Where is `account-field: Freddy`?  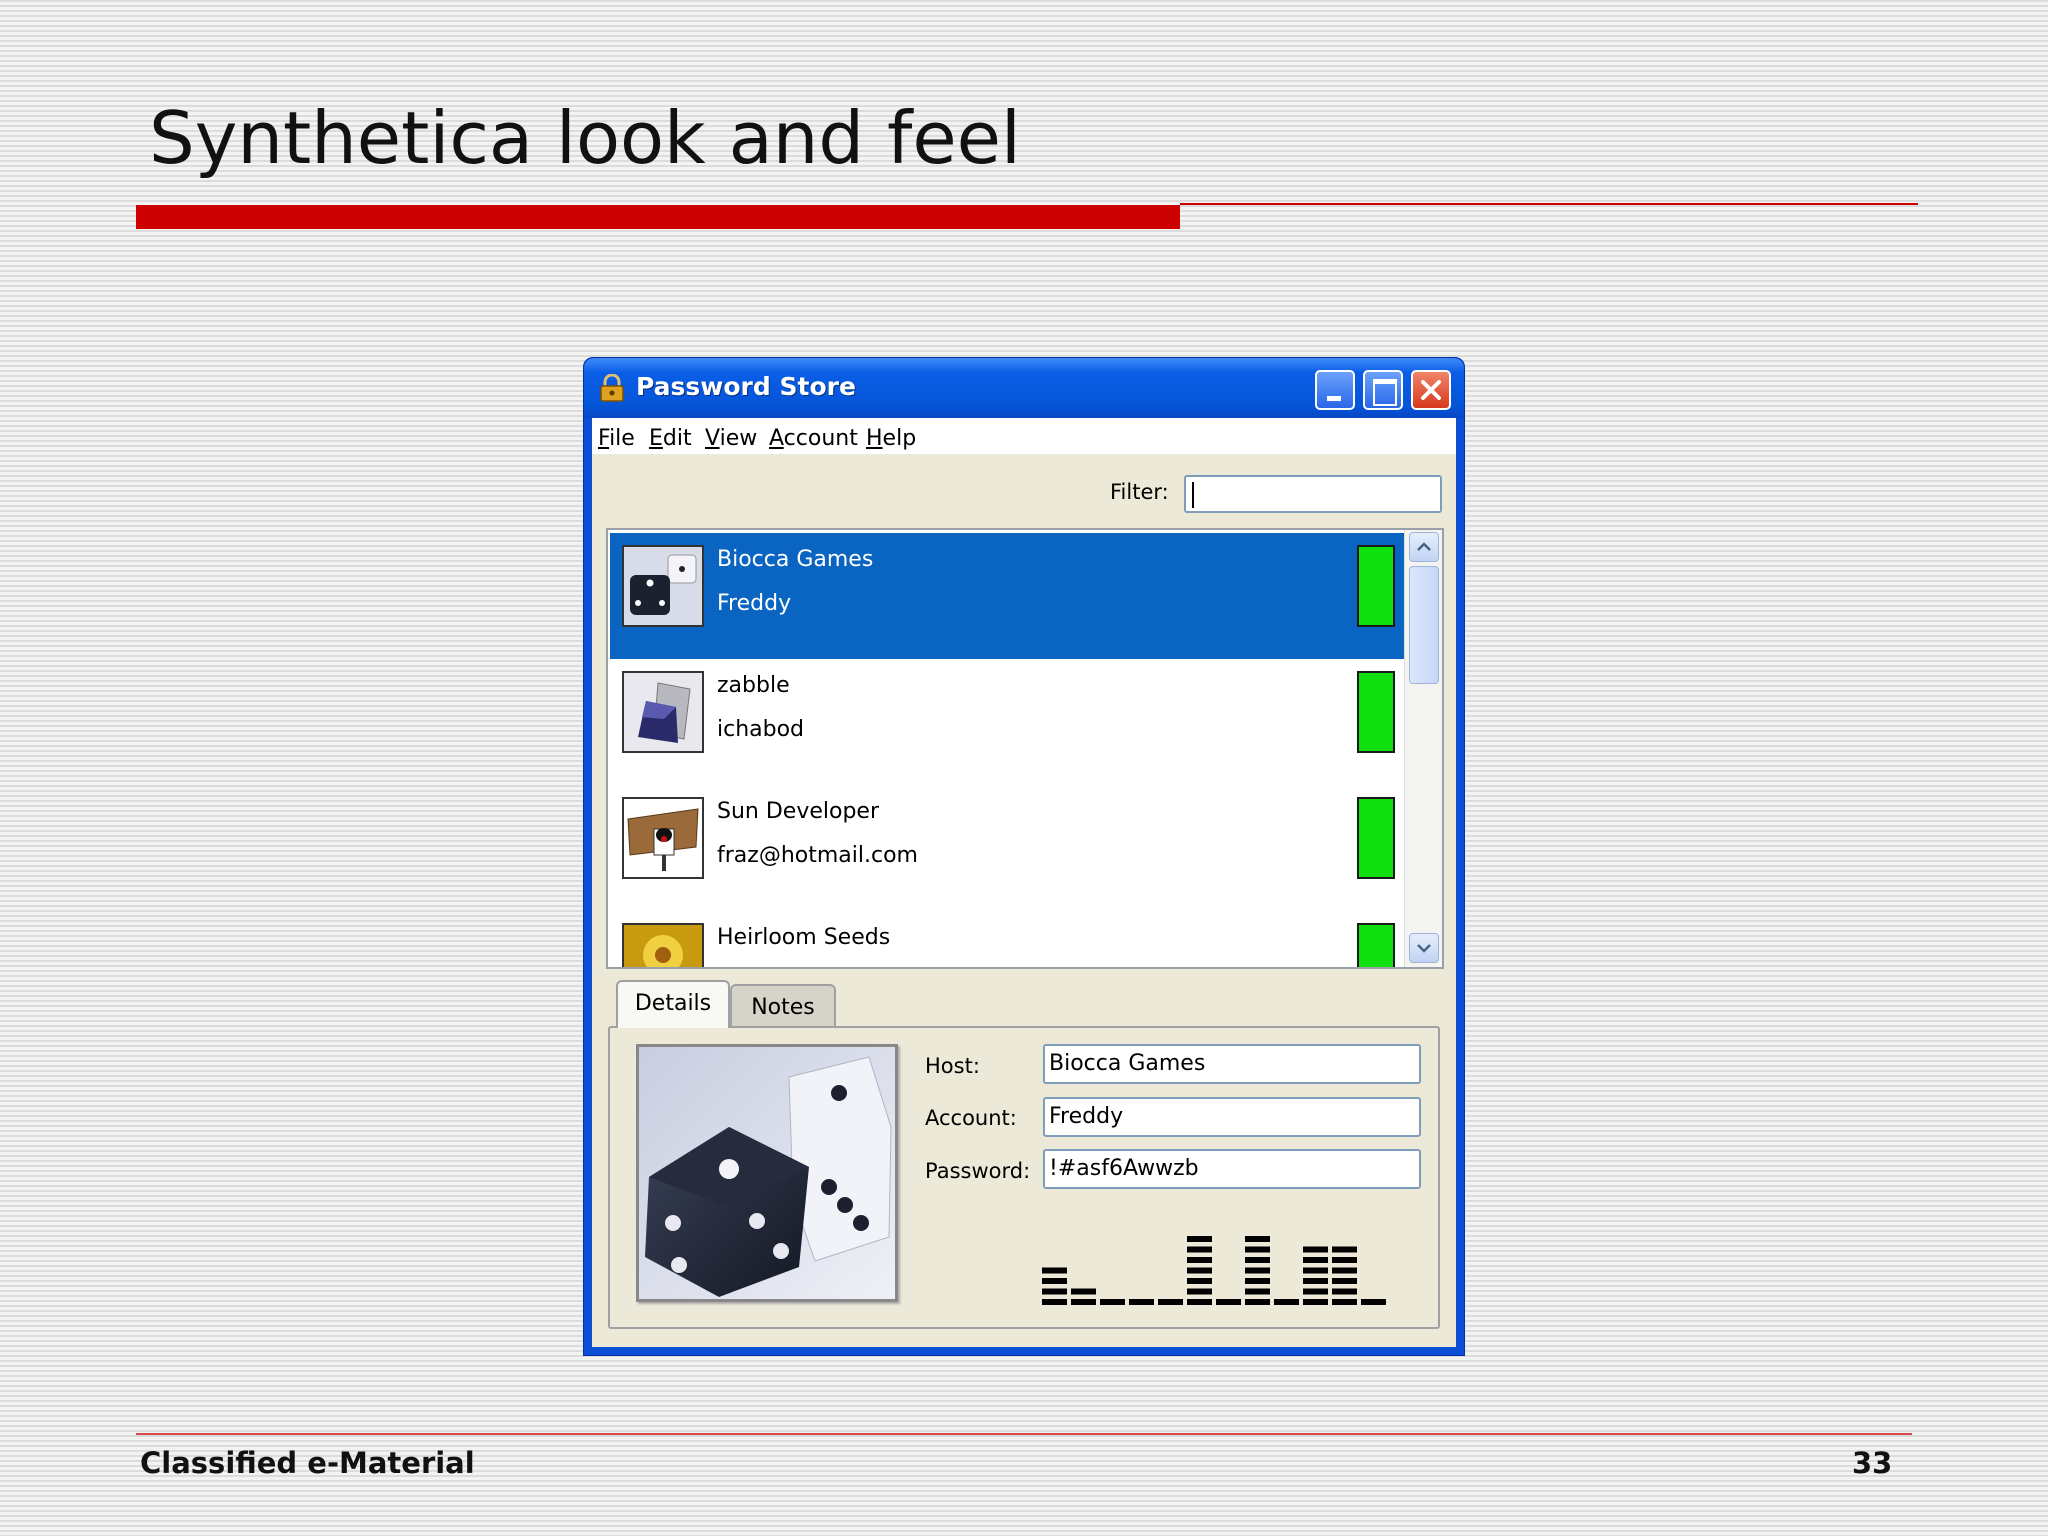
account-field: Freddy is located at coordinates (1232, 1117).